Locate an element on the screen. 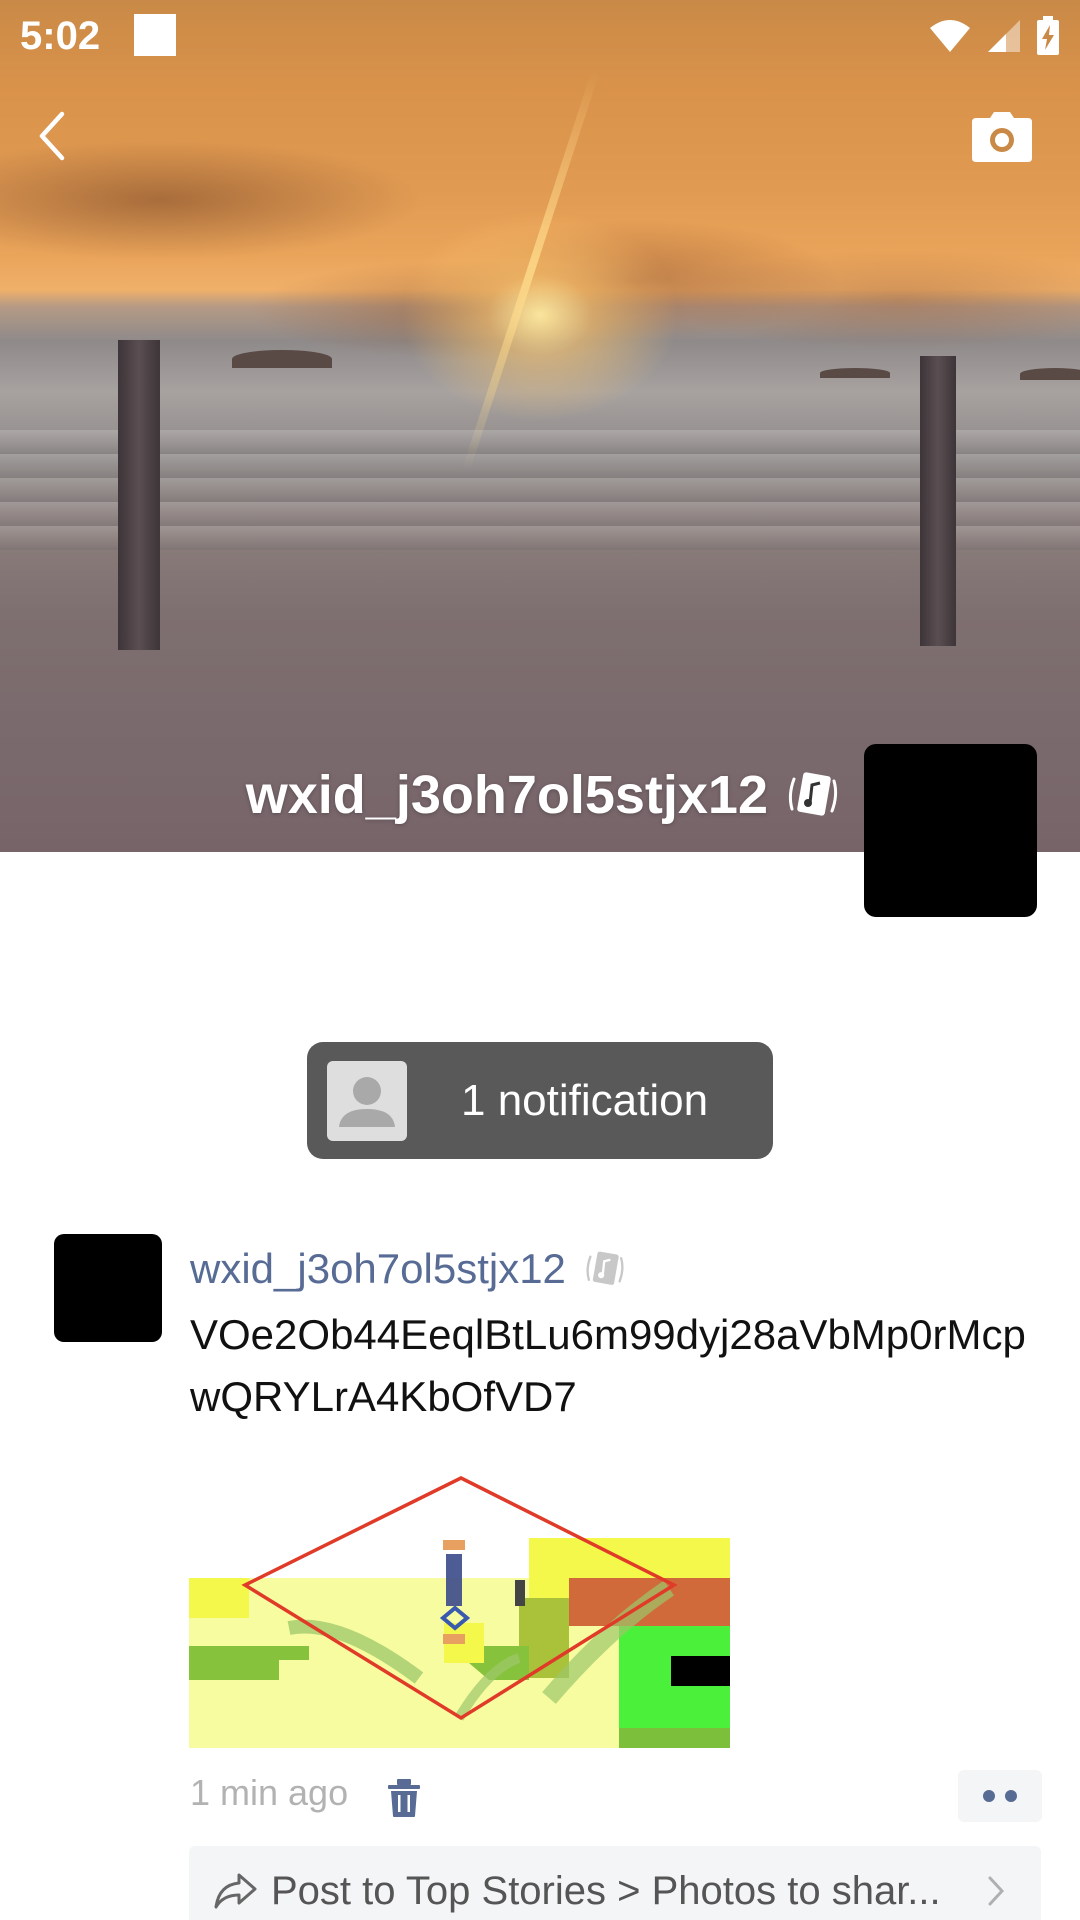 The image size is (1080, 1920). post-author-row: wxid_j3oh7ol5stjx12 is located at coordinates (408, 1269).